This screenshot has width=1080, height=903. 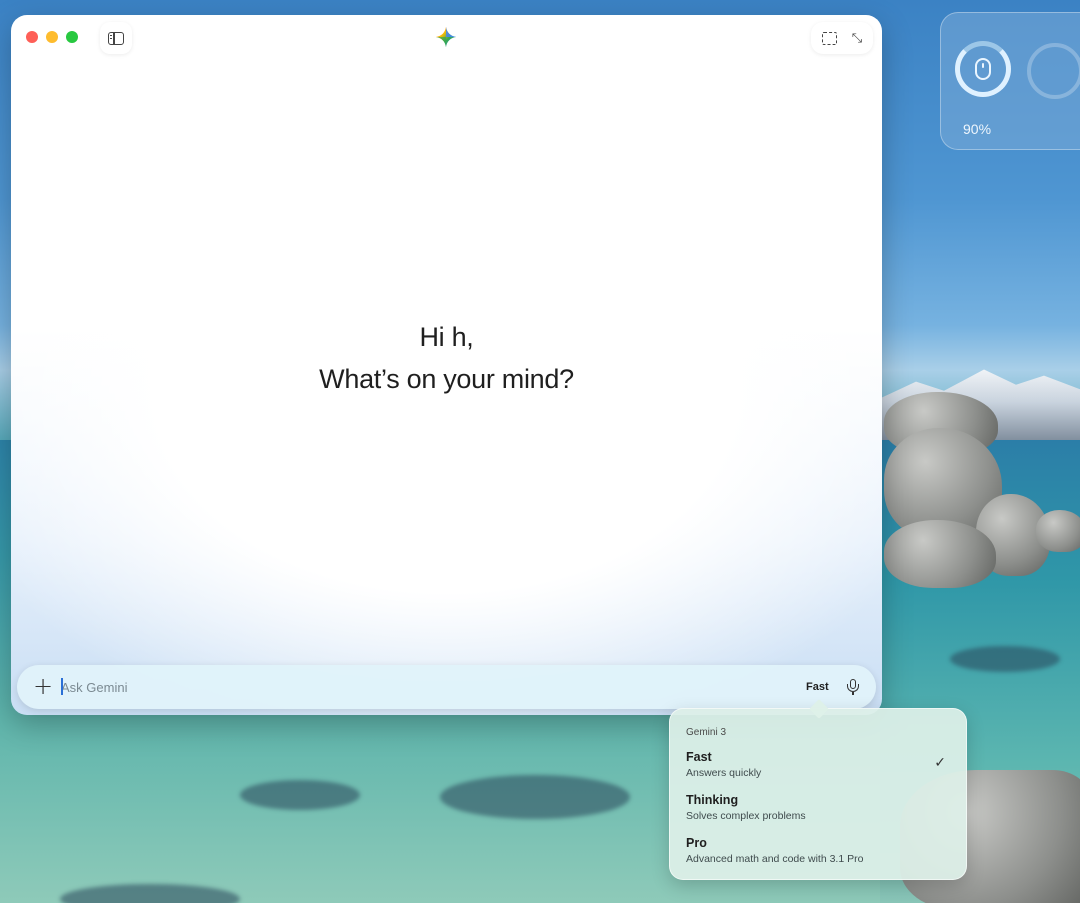 I want to click on model-option-thinking: Thinking Solves complex problems, so click(x=819, y=809).